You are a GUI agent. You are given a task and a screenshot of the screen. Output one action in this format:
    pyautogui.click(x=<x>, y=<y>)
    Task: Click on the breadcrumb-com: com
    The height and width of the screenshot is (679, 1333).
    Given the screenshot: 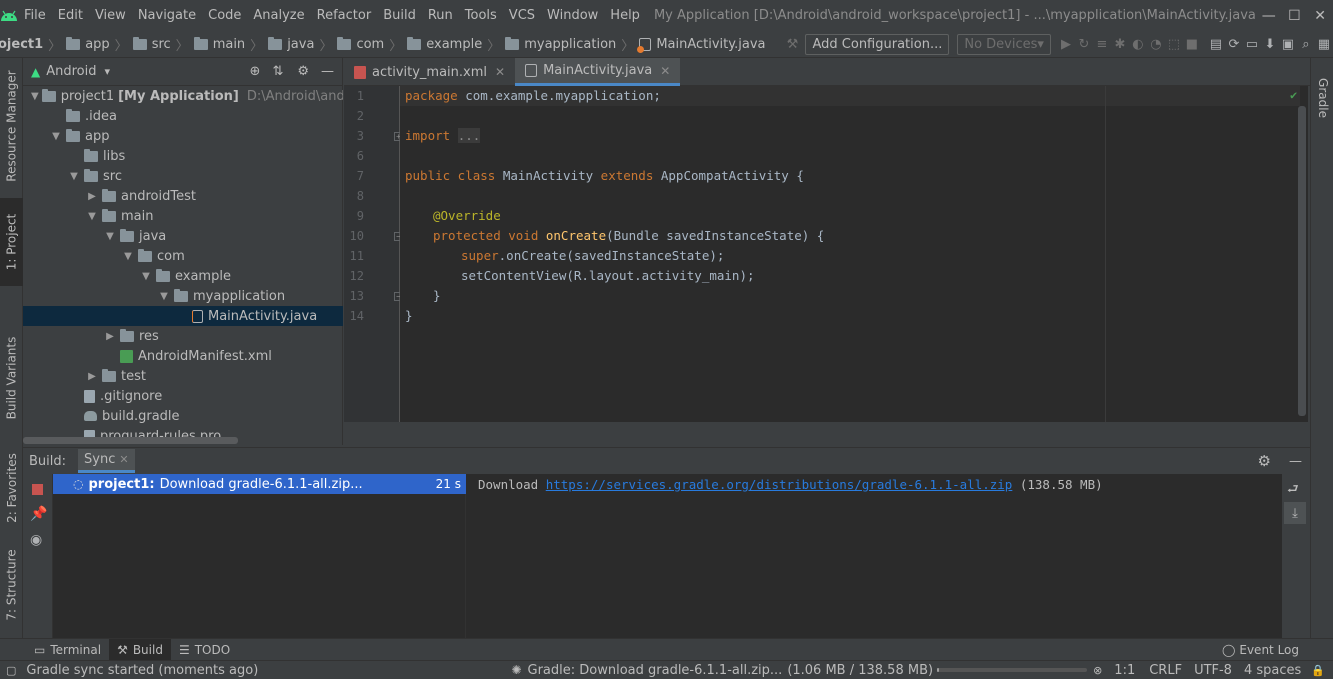 What is the action you would take?
    pyautogui.click(x=370, y=44)
    